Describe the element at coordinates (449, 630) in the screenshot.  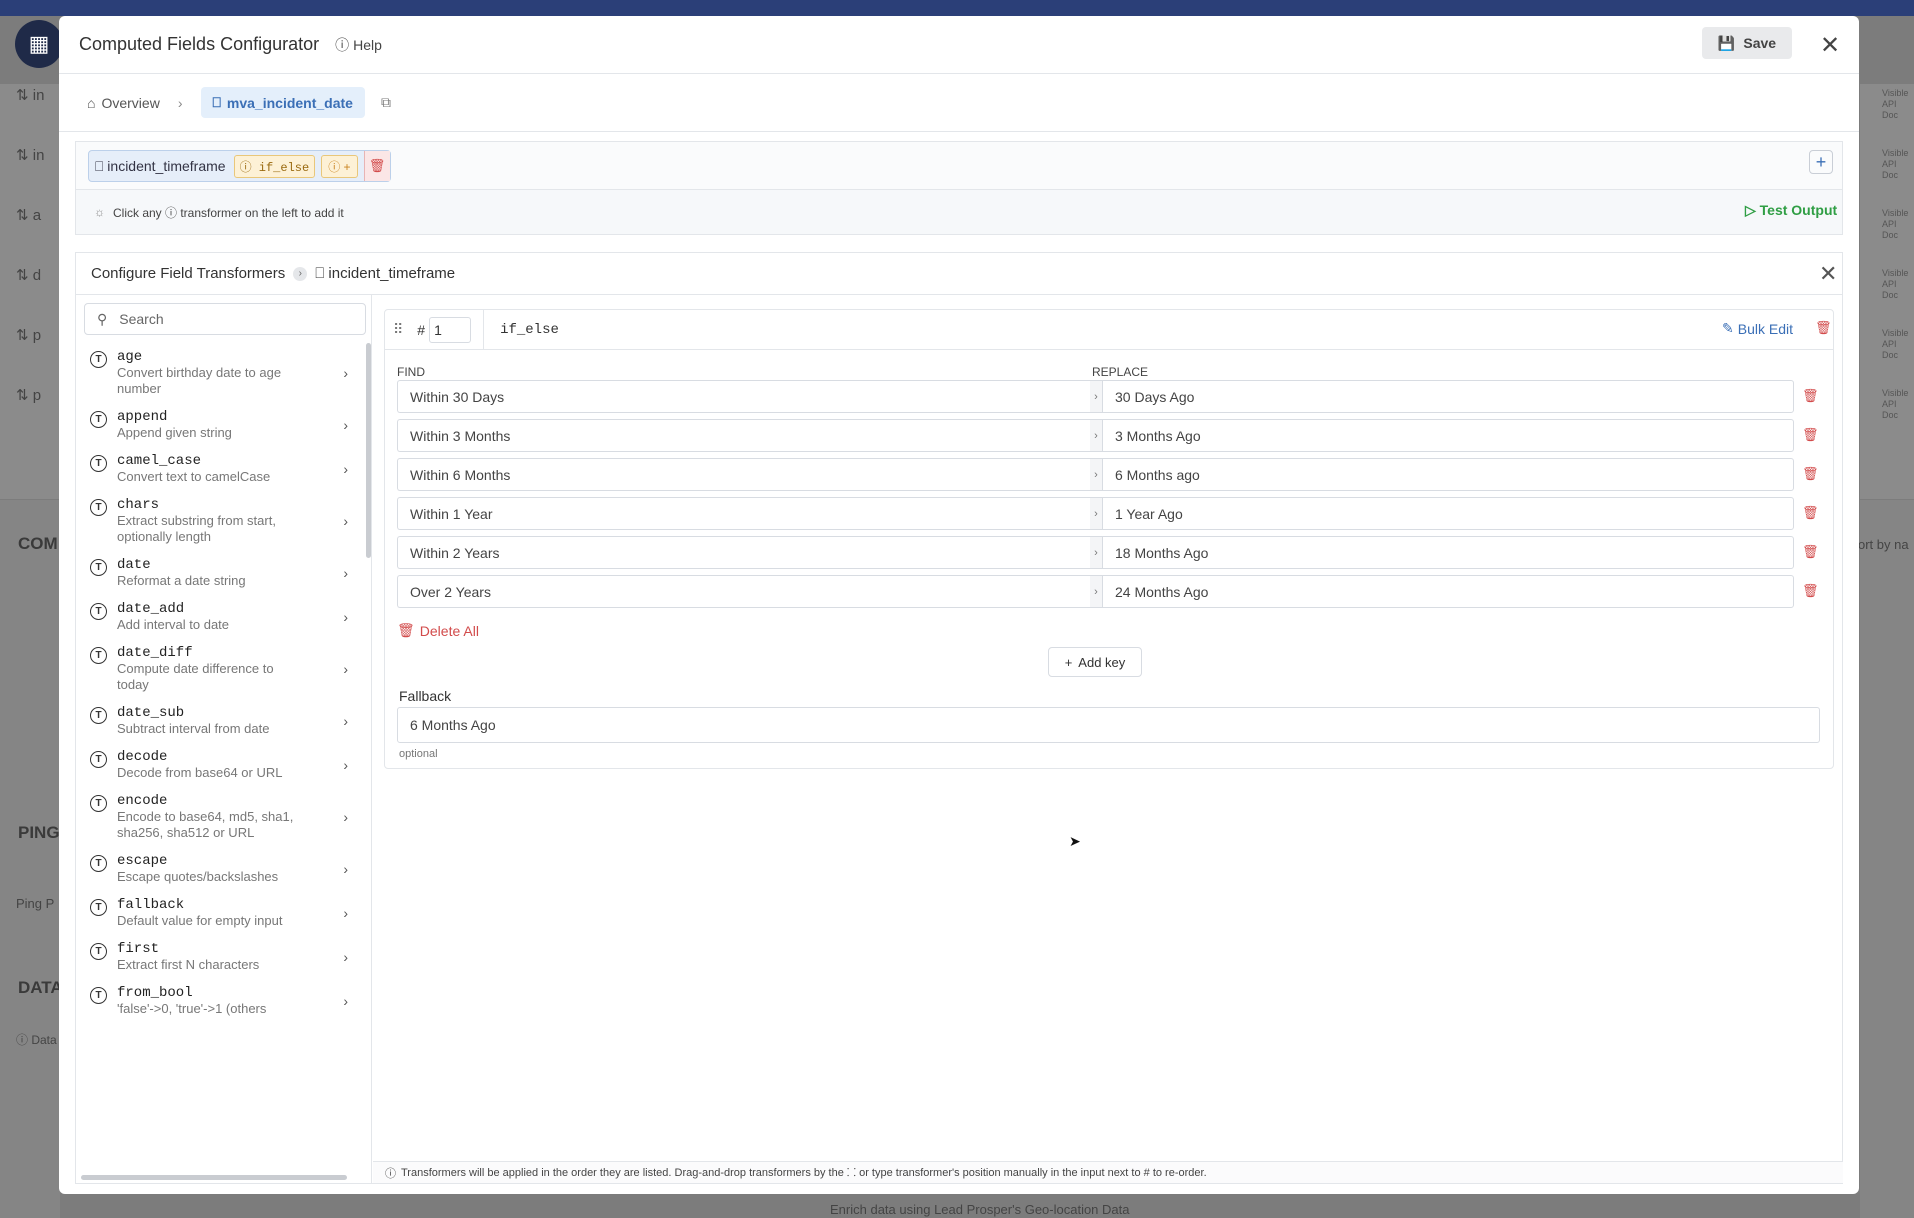
I see `delete-all-label: Delete All` at that location.